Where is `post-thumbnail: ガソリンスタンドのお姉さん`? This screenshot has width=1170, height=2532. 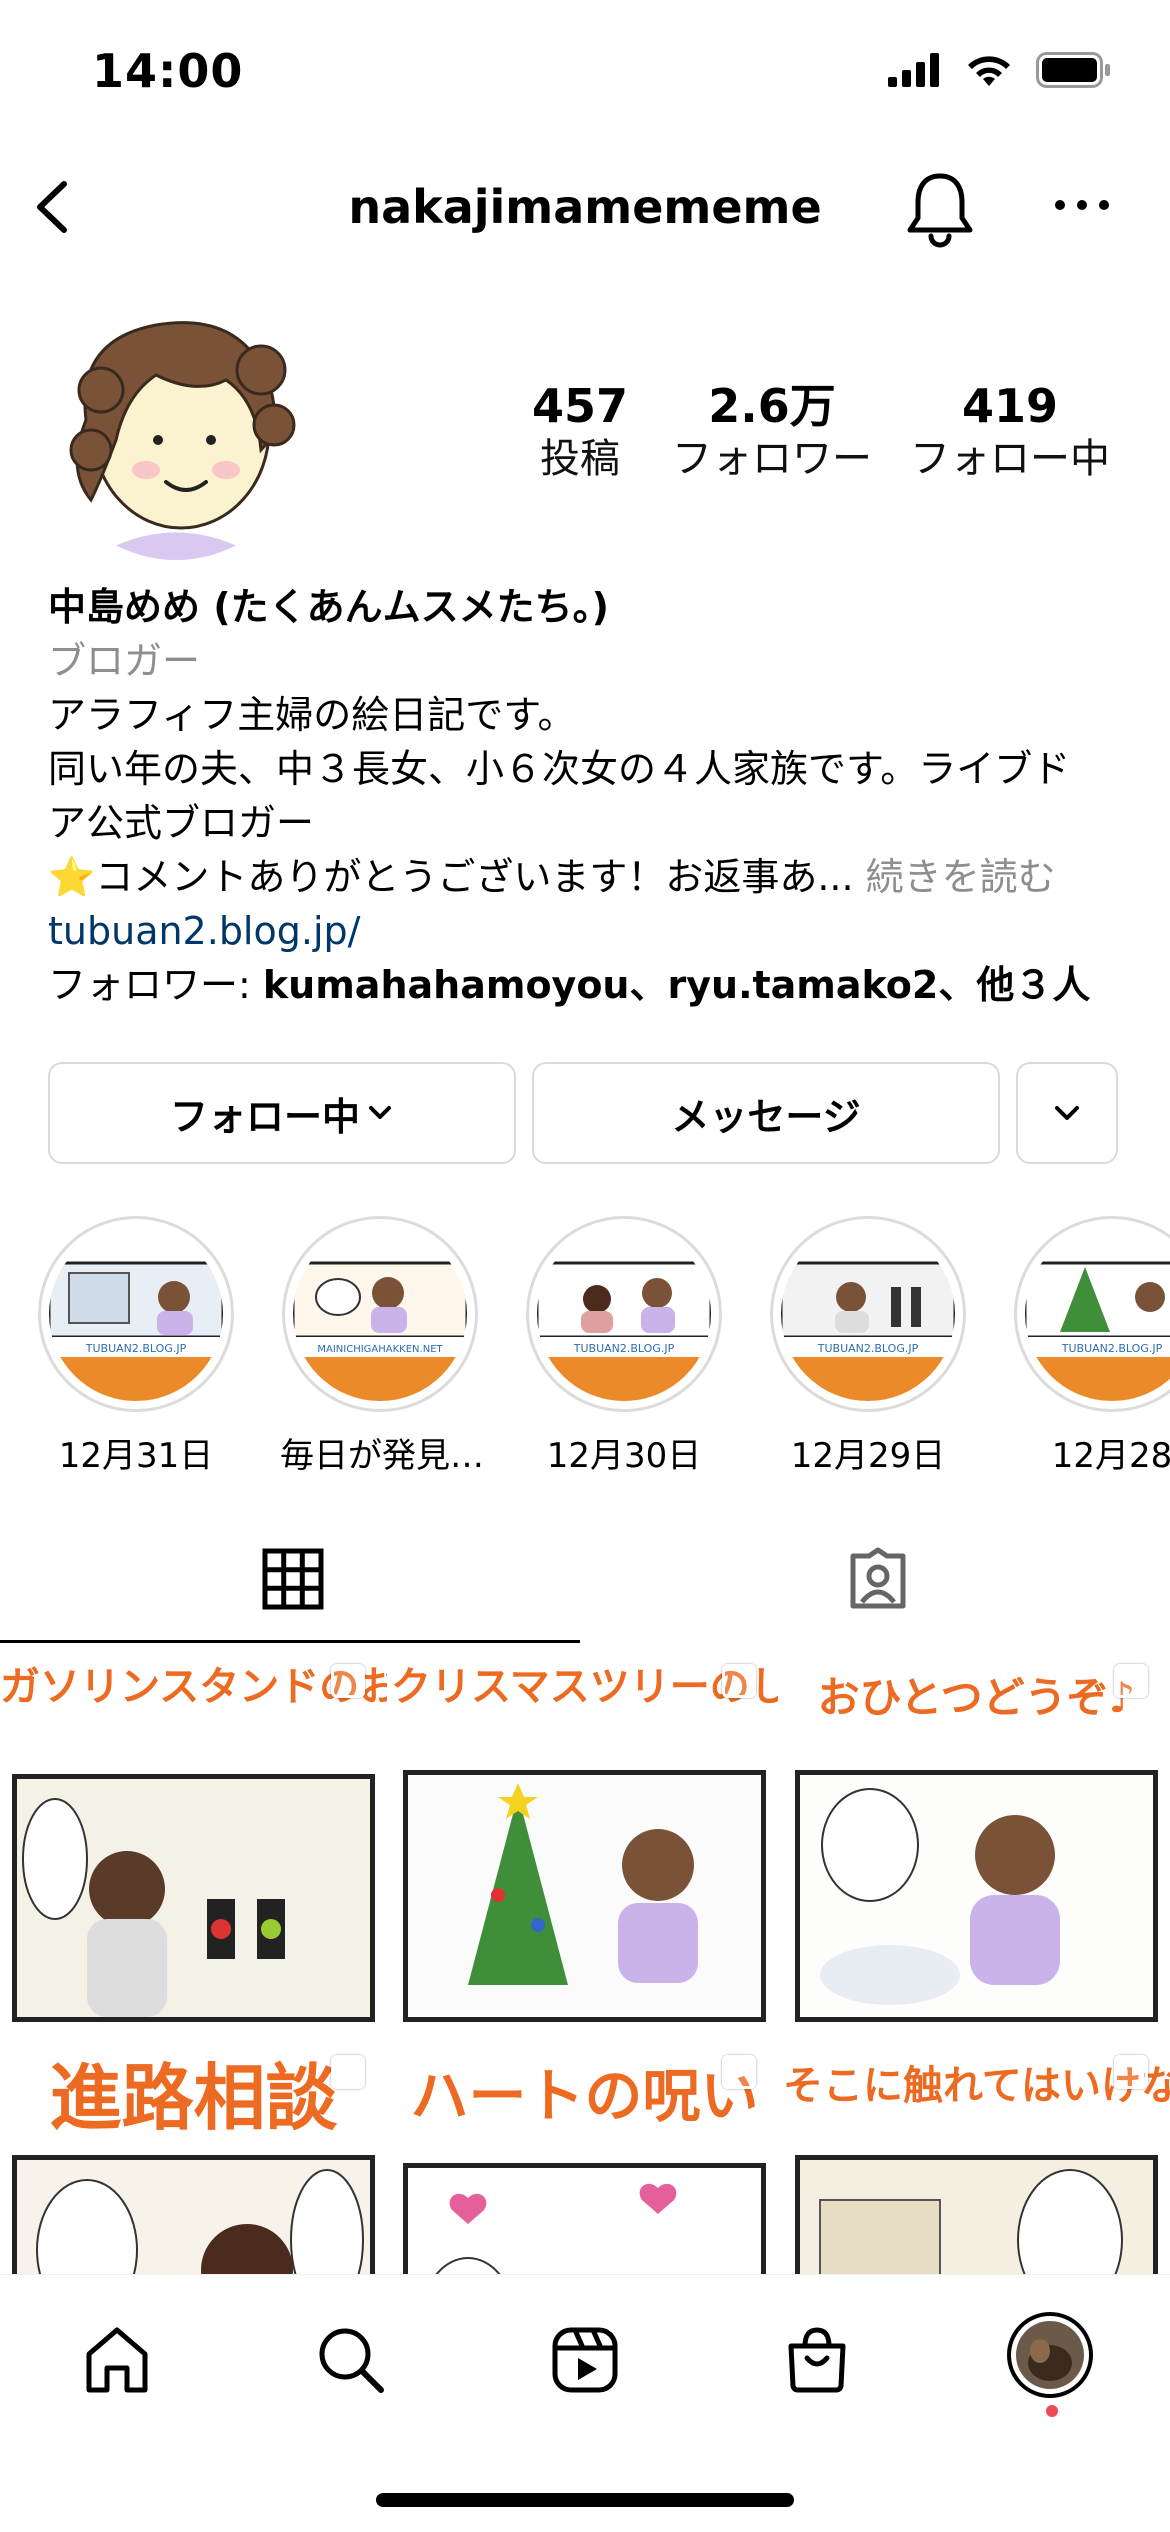 post-thumbnail: ガソリンスタンドのお姉さん is located at coordinates (193, 1837).